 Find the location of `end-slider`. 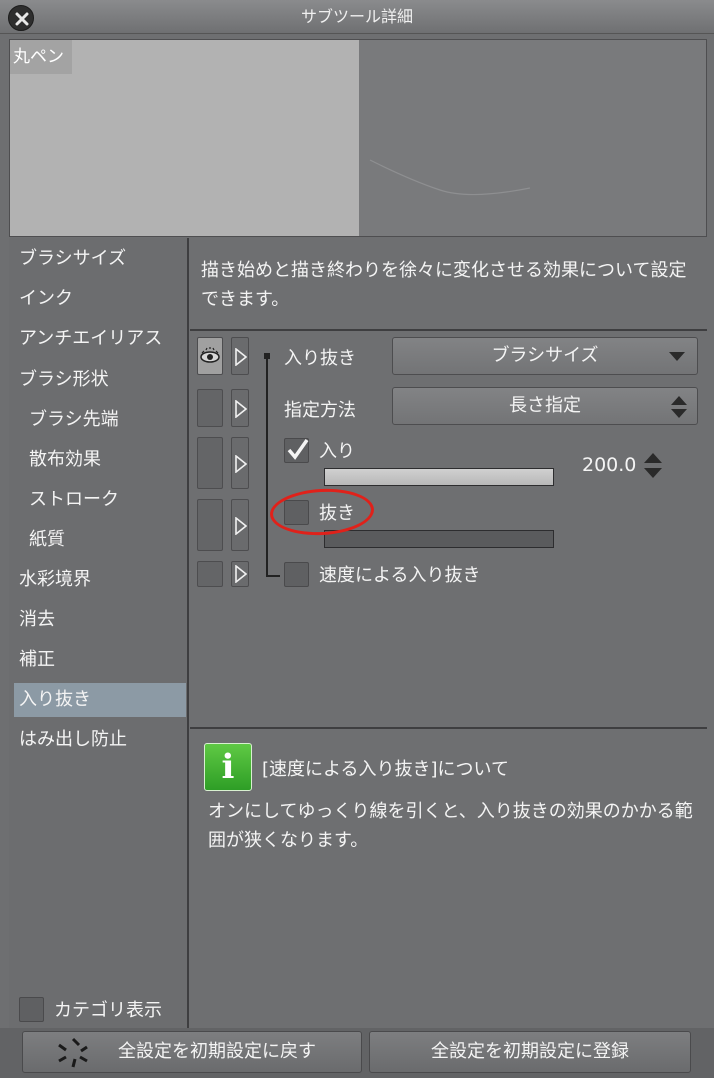

end-slider is located at coordinates (439, 539).